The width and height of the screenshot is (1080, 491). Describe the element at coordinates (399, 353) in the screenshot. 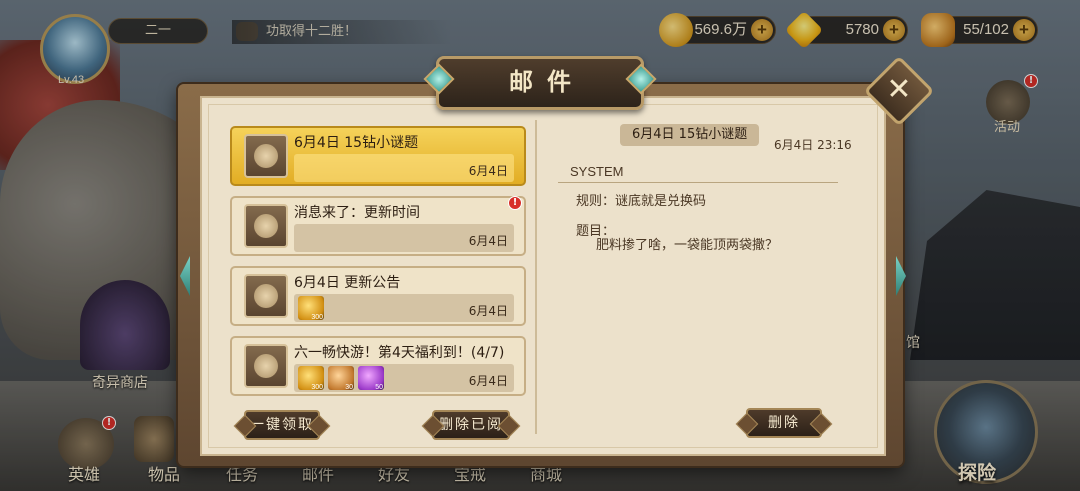

I see `mail-item-title: 六一畅快游！第4天福利到！(4/7)` at that location.